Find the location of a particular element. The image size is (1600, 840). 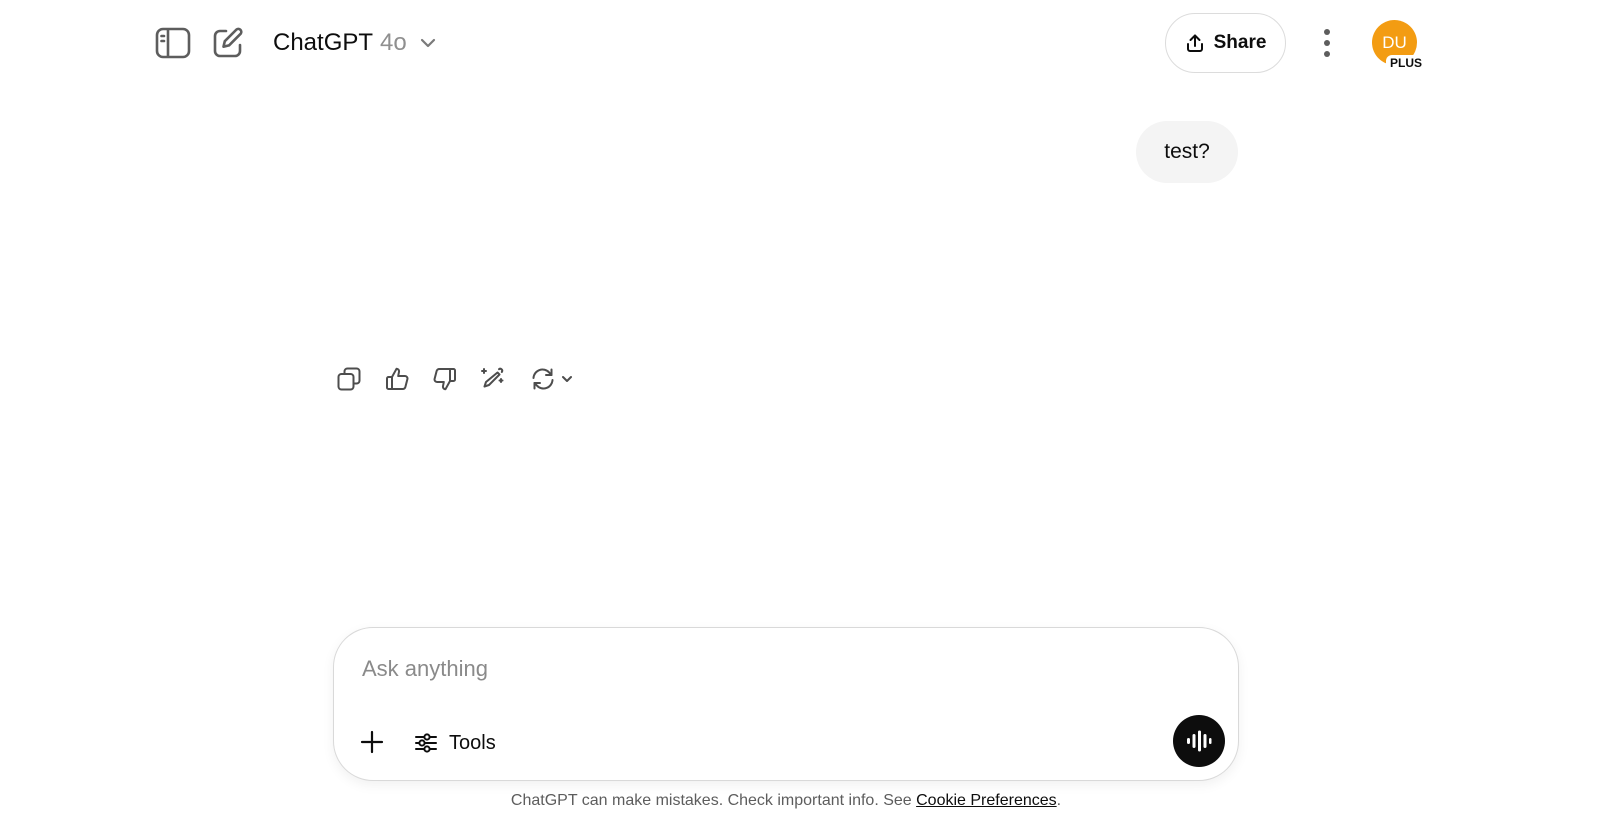

user-message-text: test? is located at coordinates (1187, 151).